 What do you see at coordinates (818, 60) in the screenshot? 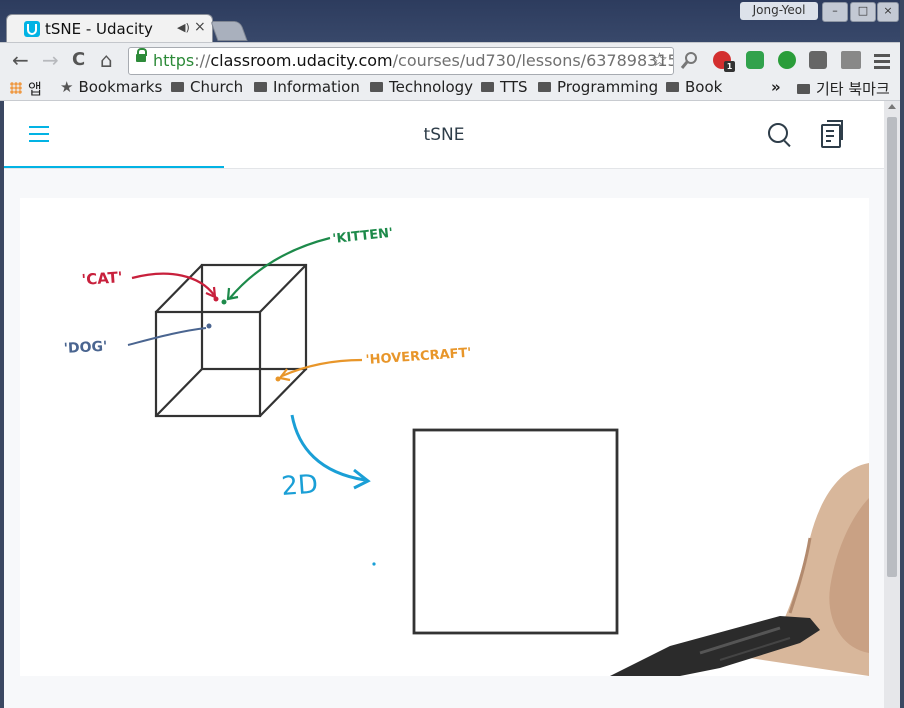
I see `camera-extension-icon` at bounding box center [818, 60].